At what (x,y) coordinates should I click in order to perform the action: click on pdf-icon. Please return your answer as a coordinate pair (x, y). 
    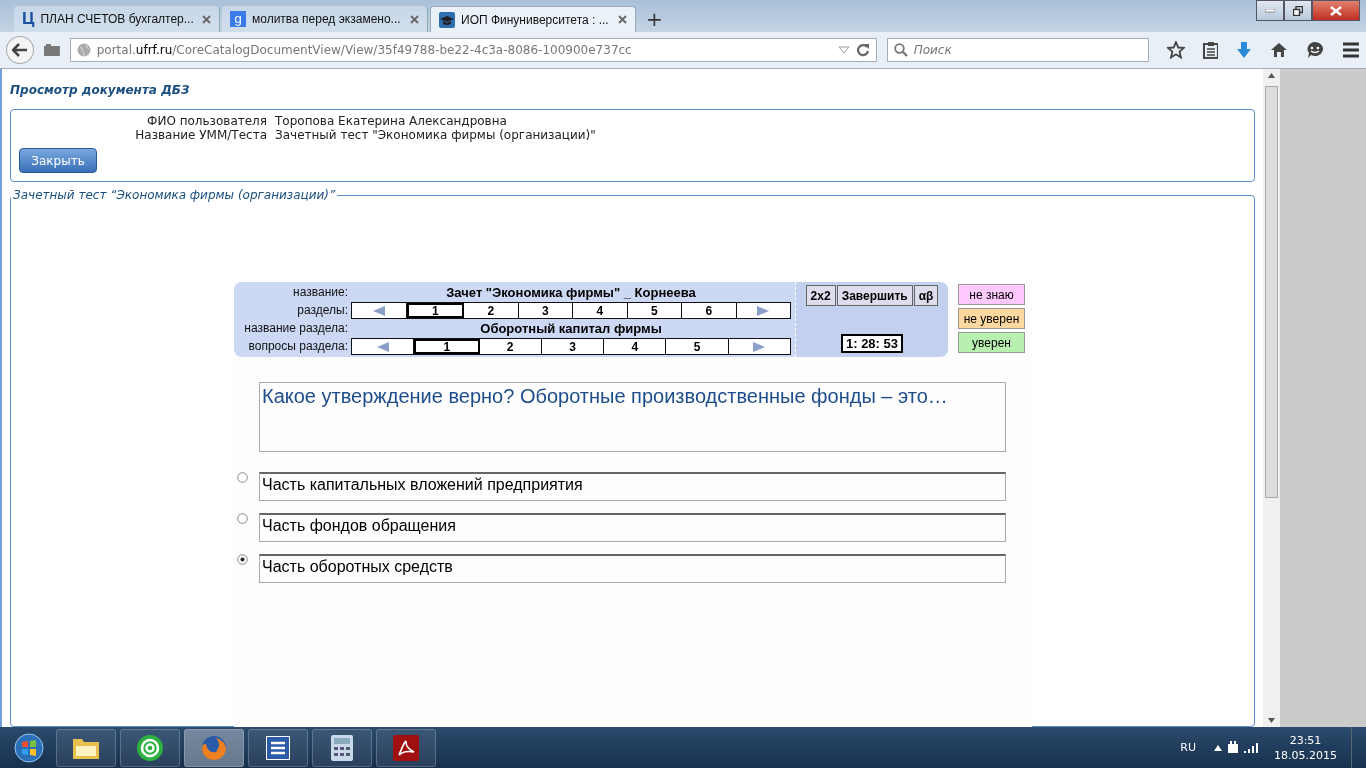
    Looking at the image, I should click on (406, 747).